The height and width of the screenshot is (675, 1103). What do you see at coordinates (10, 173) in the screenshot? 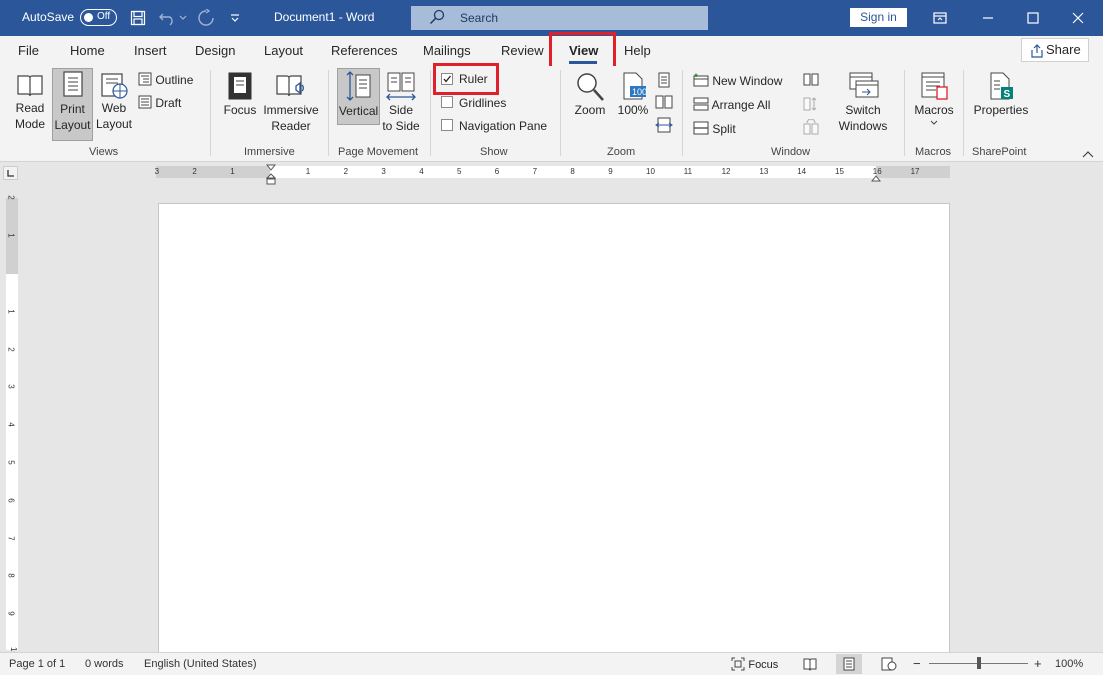
I see `tab-selector` at bounding box center [10, 173].